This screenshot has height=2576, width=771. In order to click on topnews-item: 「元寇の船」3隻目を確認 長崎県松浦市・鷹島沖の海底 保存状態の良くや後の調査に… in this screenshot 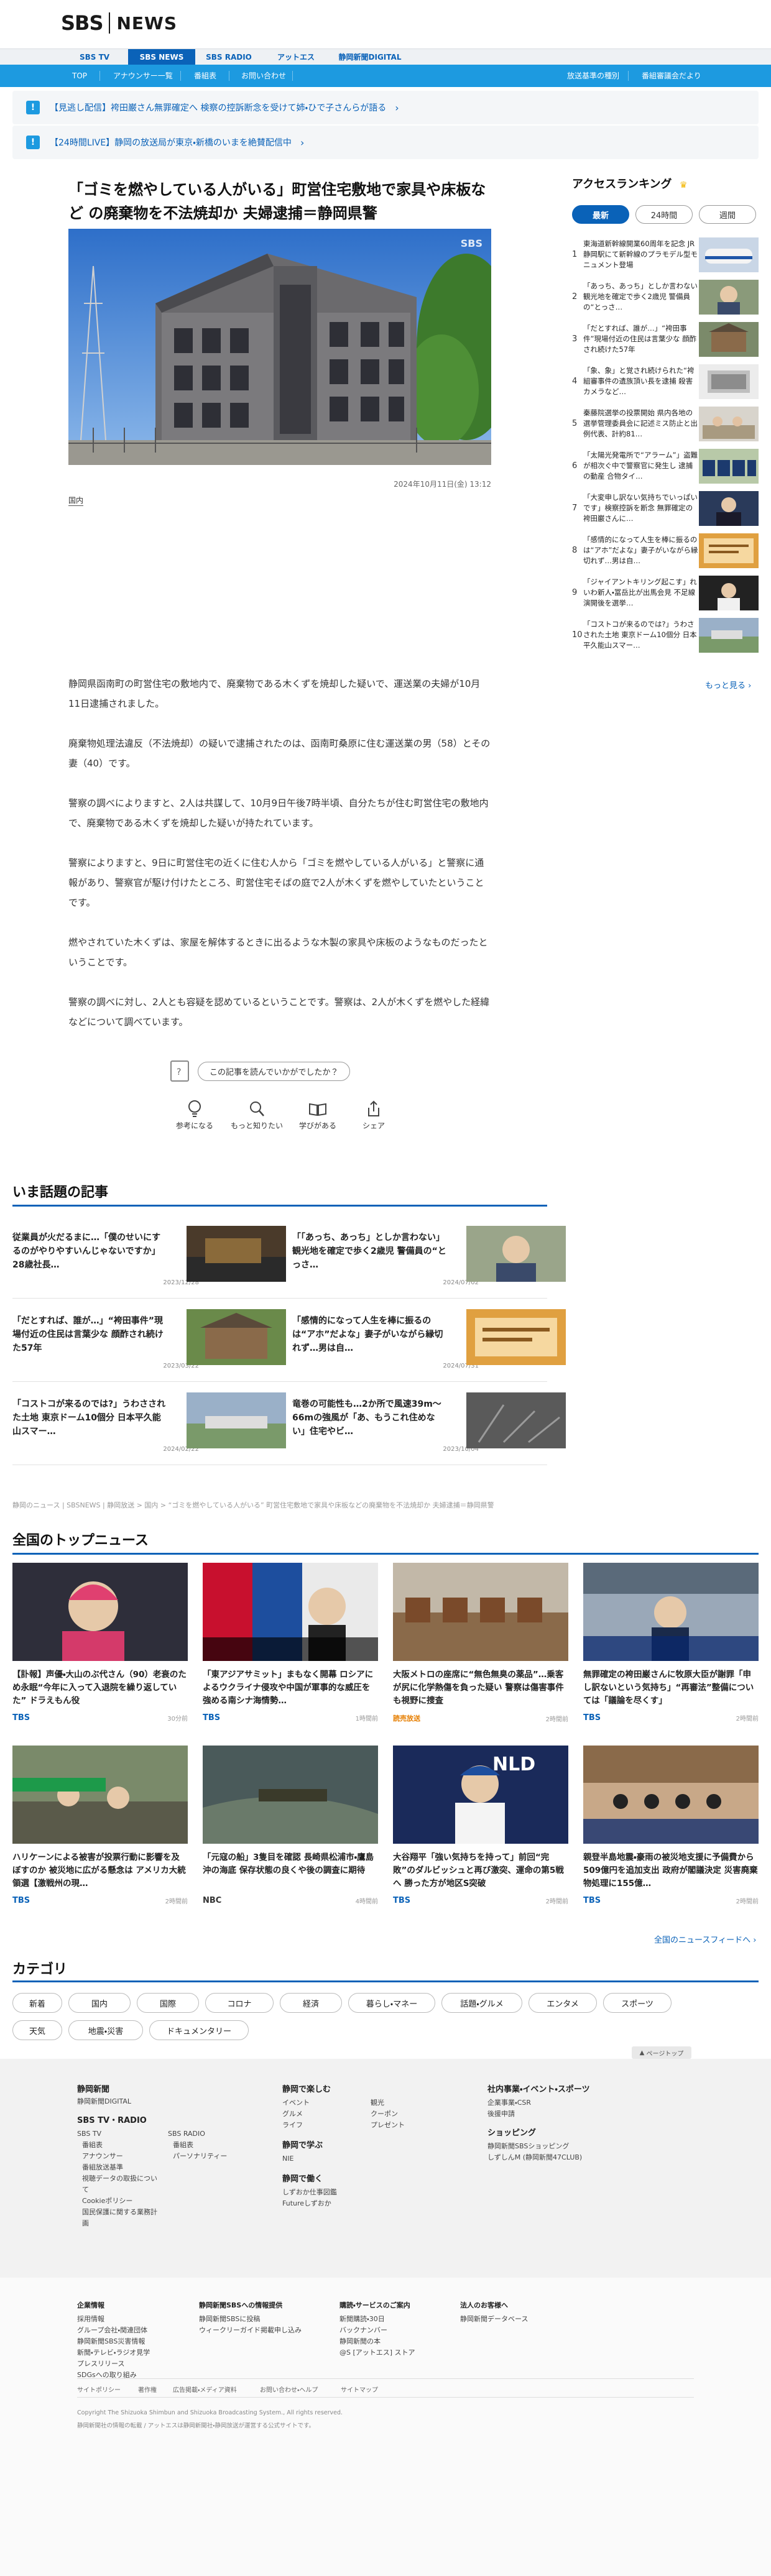, I will do `click(290, 1825)`.